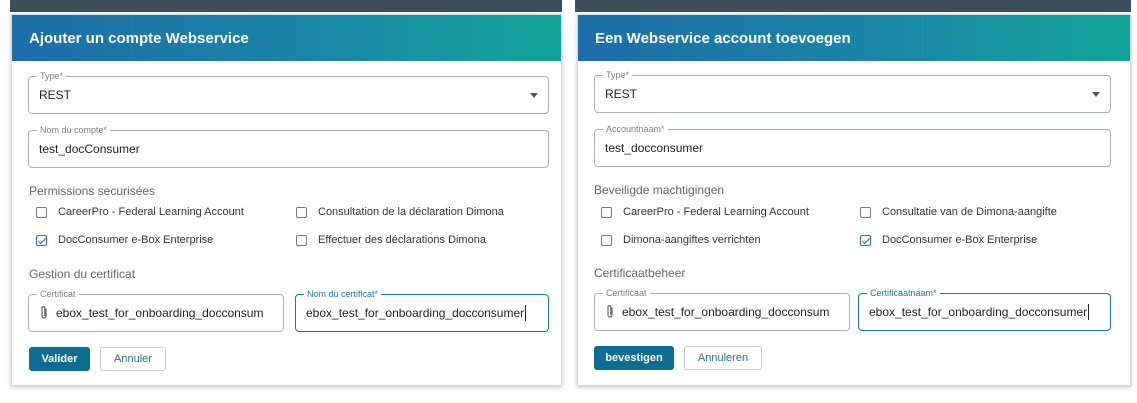 The width and height of the screenshot is (1137, 403). Describe the element at coordinates (723, 358) in the screenshot. I see `cancel-button: Annuleren` at that location.